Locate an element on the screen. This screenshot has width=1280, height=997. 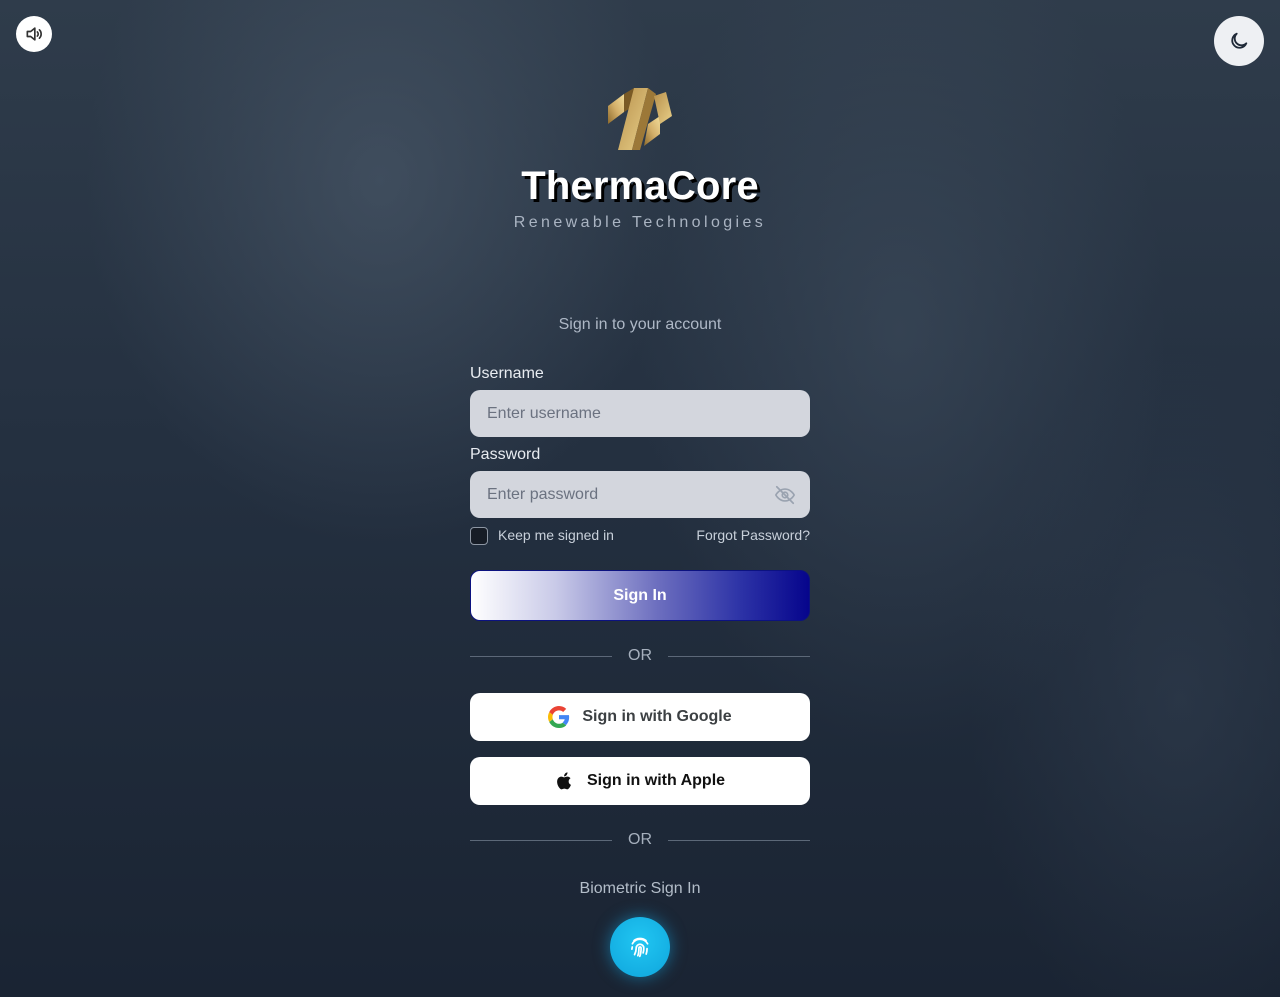
username-label: Username is located at coordinates (507, 373).